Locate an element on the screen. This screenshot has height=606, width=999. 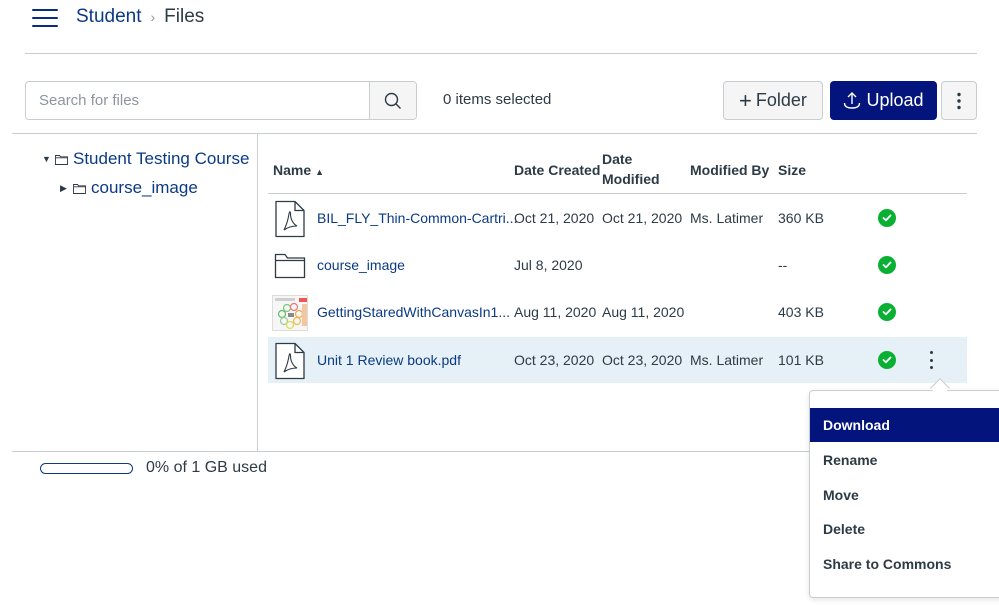
plus-icon: + is located at coordinates (745, 100).